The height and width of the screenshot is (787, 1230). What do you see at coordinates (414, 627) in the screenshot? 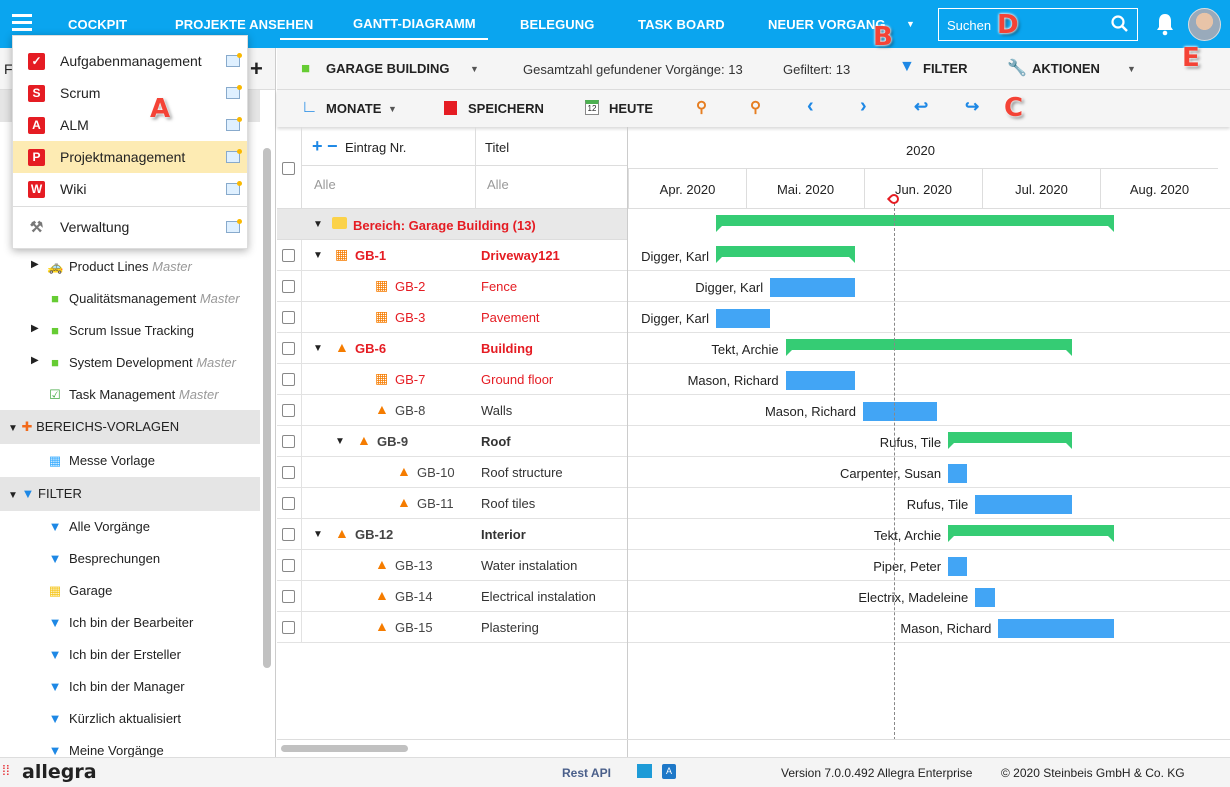
I see `item-id: GB-15` at bounding box center [414, 627].